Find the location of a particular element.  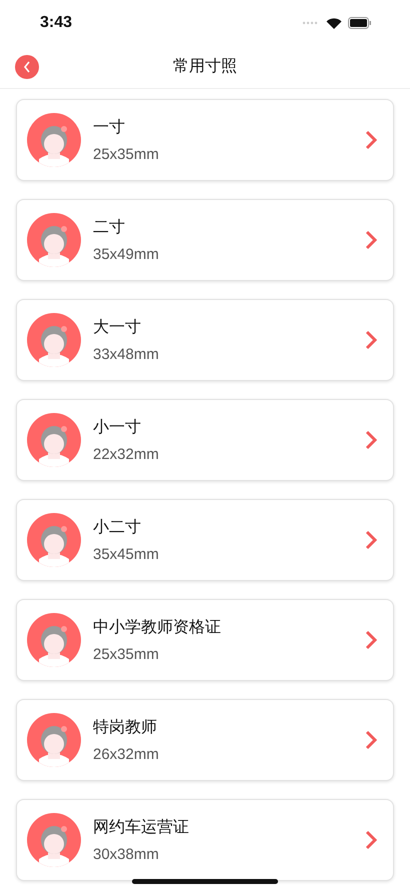

size-dimensions: 26x32mm is located at coordinates (126, 754).